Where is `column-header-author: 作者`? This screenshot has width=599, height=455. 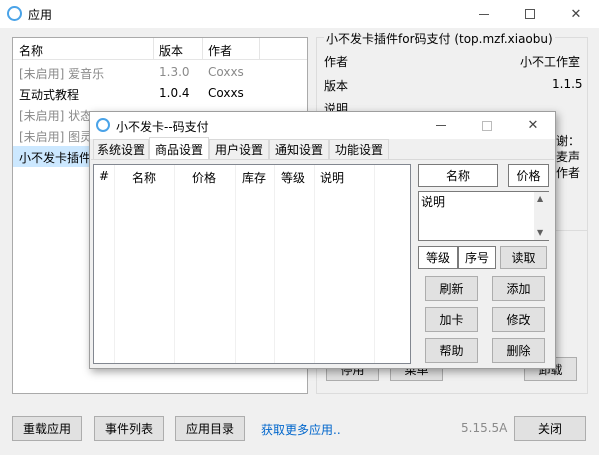 column-header-author: 作者 is located at coordinates (220, 50).